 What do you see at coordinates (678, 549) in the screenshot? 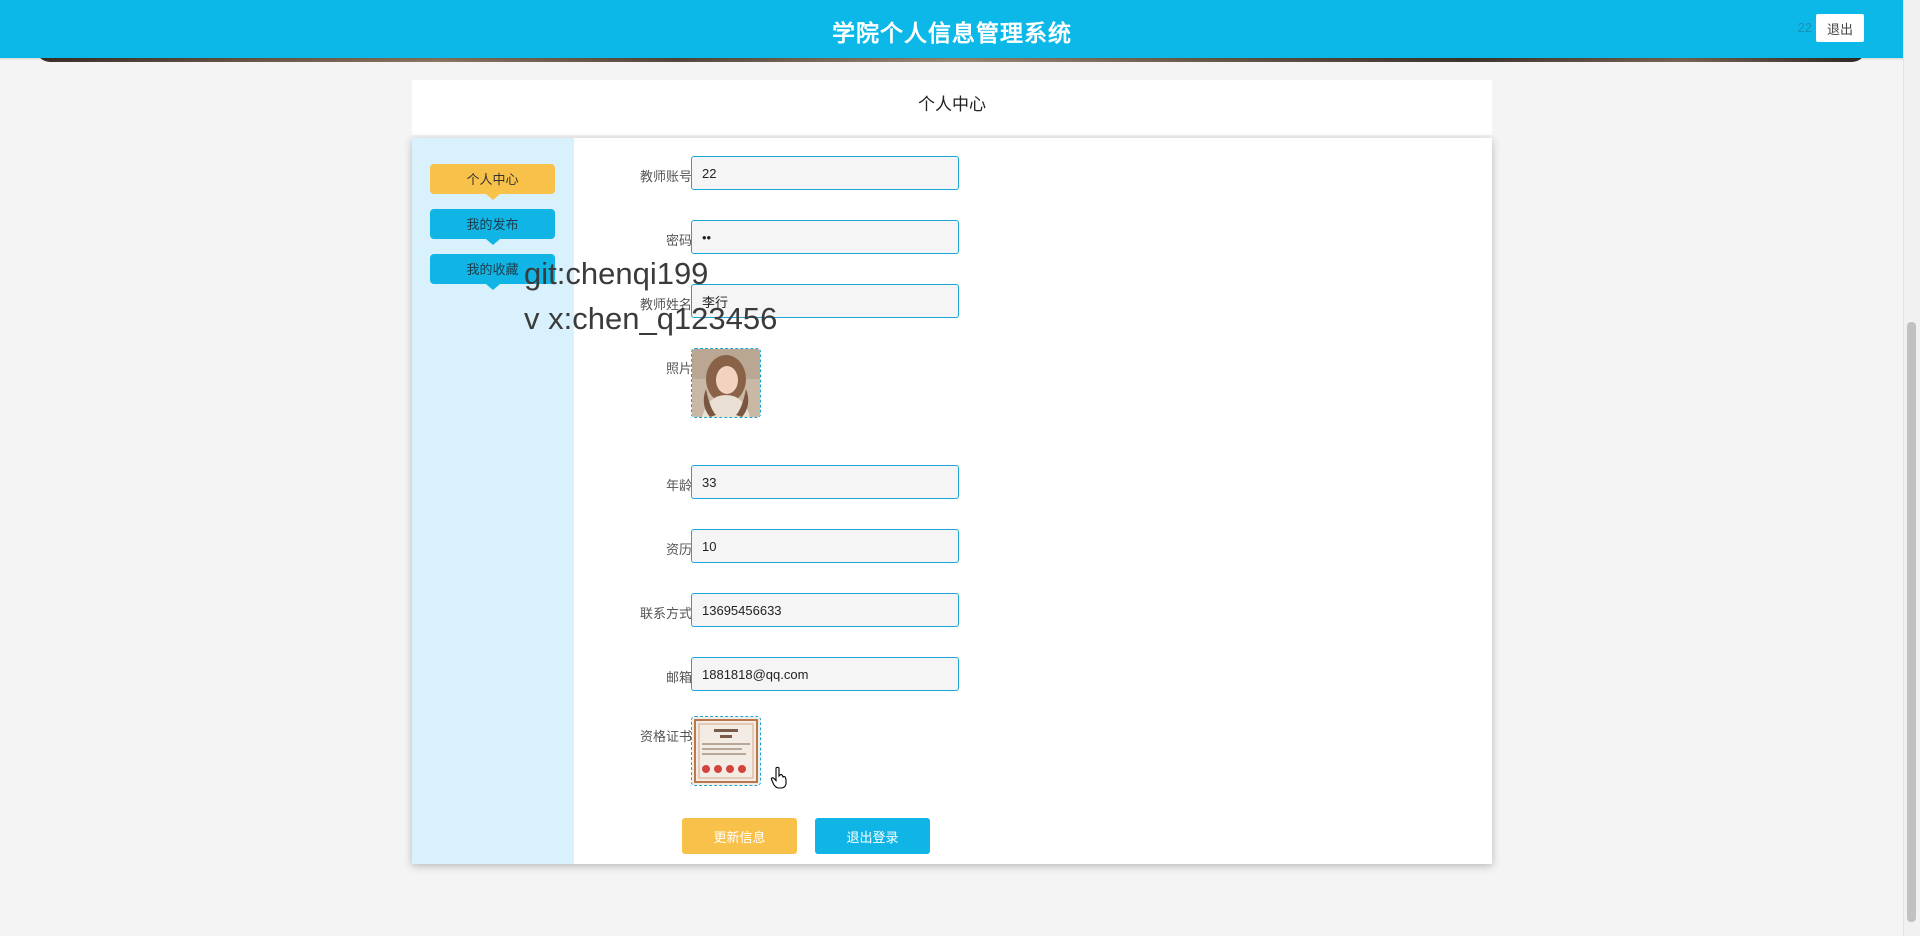
I see `experience-label: 资历` at bounding box center [678, 549].